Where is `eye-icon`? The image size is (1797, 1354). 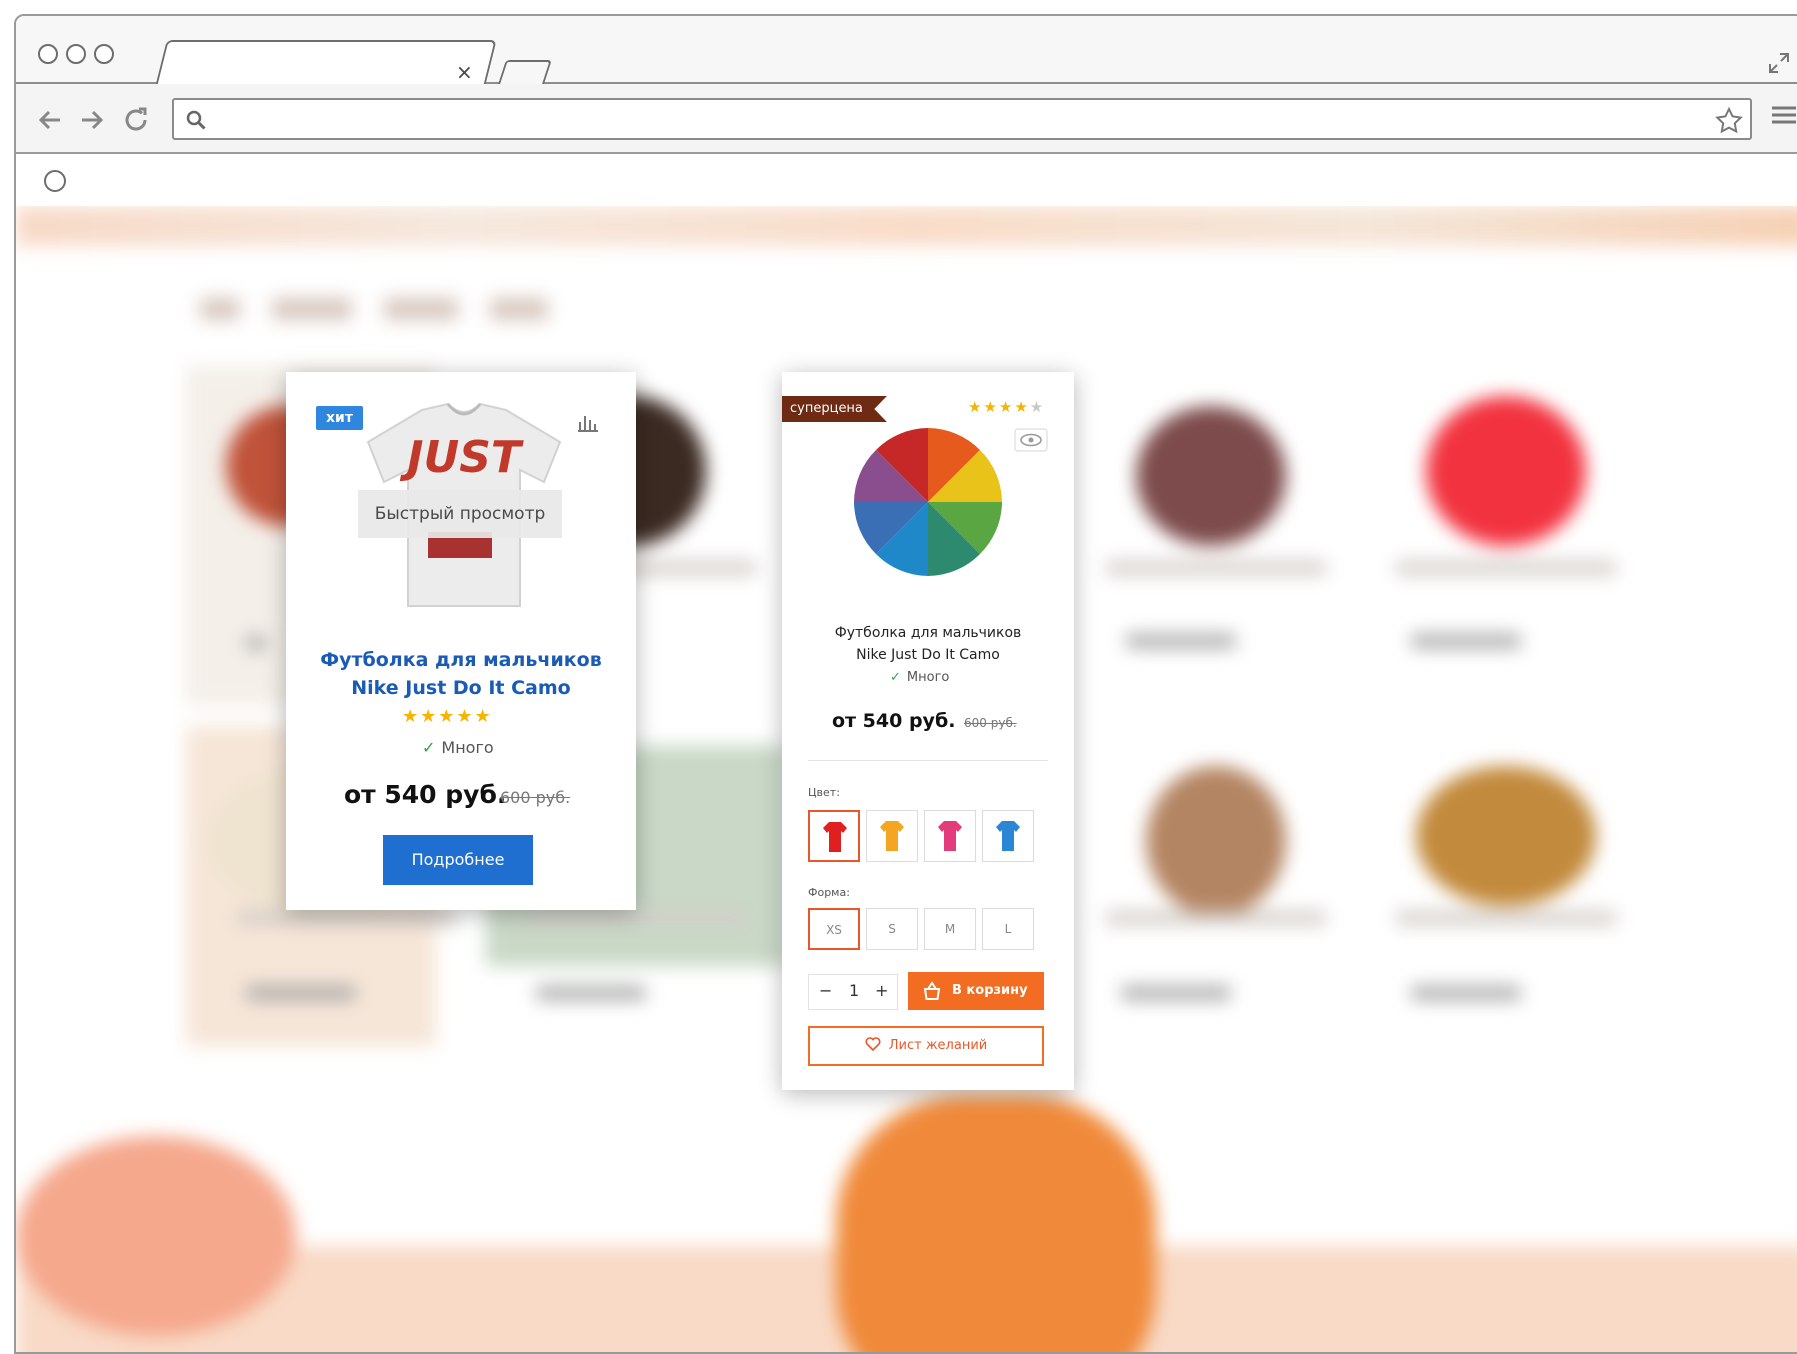 eye-icon is located at coordinates (1031, 440).